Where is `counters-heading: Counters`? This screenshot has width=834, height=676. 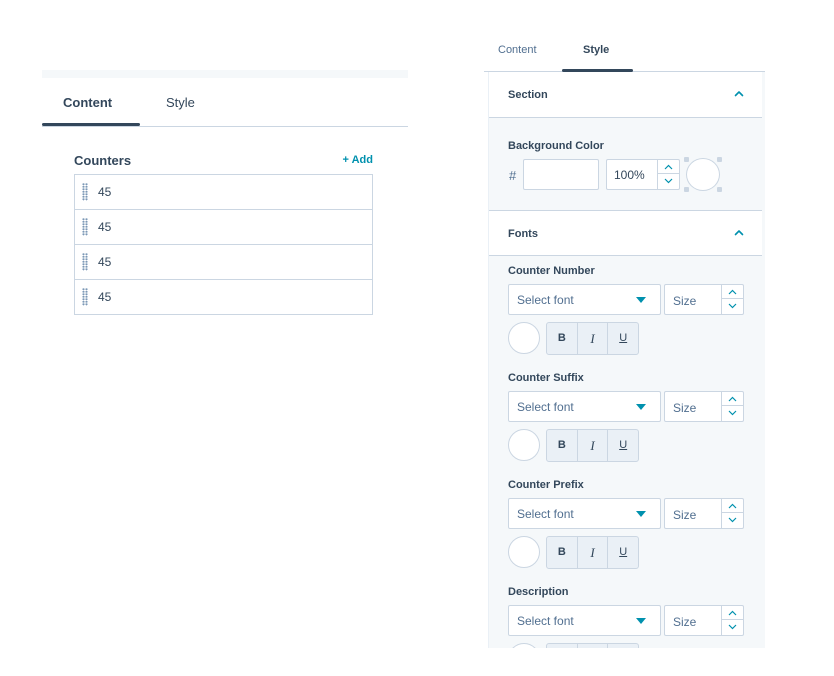
counters-heading: Counters is located at coordinates (103, 160).